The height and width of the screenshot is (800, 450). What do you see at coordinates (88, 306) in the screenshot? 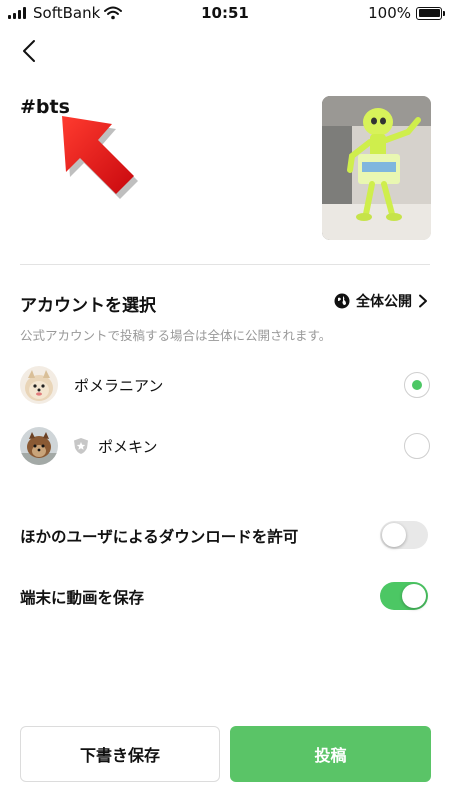
I see `section-title: アカウントを選択` at bounding box center [88, 306].